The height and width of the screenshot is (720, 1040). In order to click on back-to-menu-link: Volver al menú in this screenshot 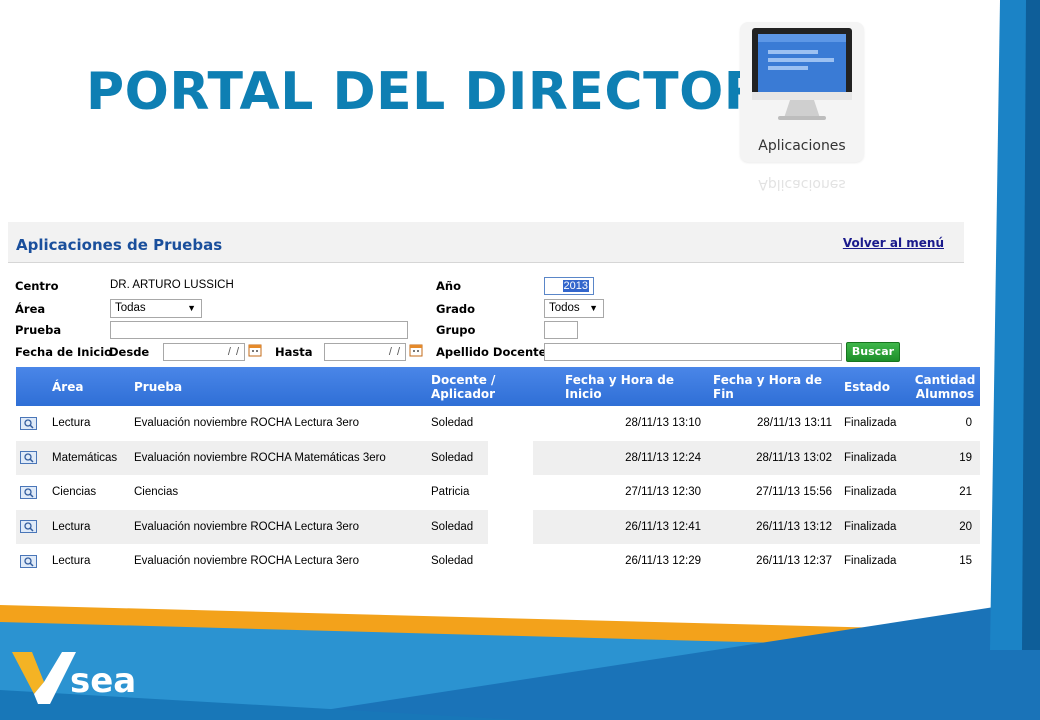, I will do `click(893, 243)`.